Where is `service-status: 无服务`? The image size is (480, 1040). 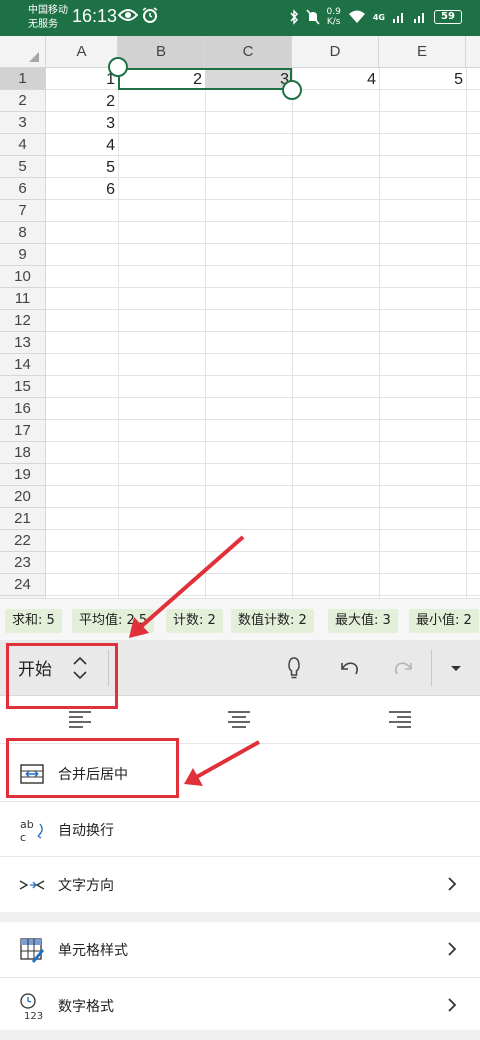
service-status: 无服务 is located at coordinates (43, 24).